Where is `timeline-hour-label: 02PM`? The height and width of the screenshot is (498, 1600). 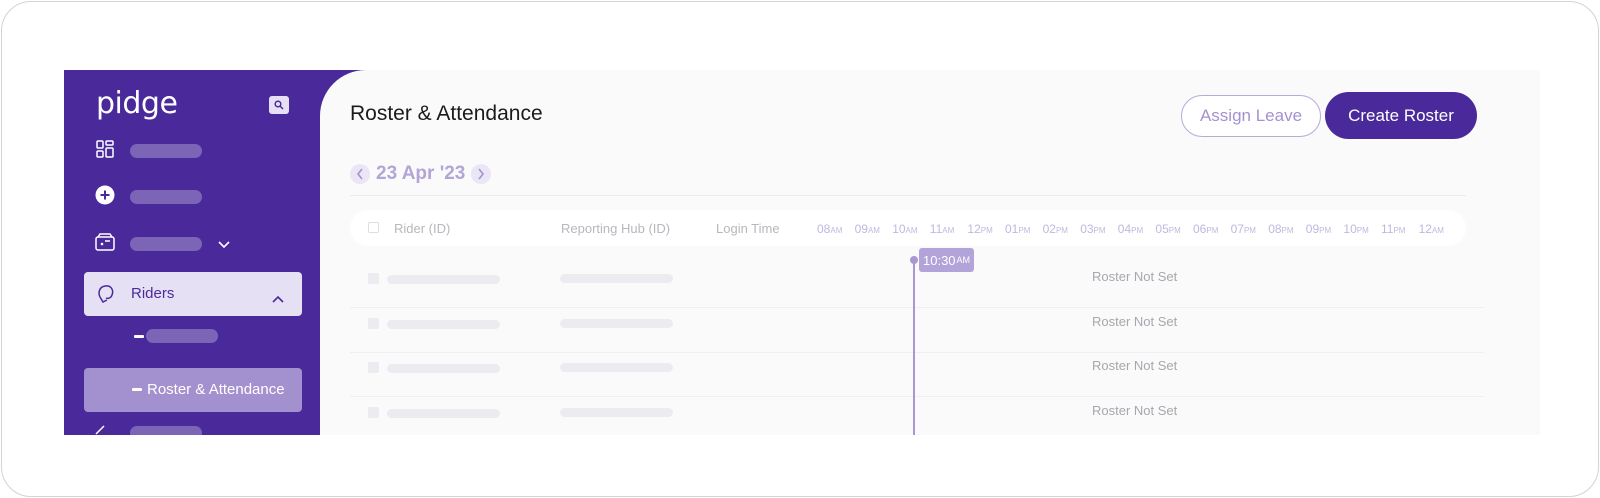 timeline-hour-label: 02PM is located at coordinates (1055, 229).